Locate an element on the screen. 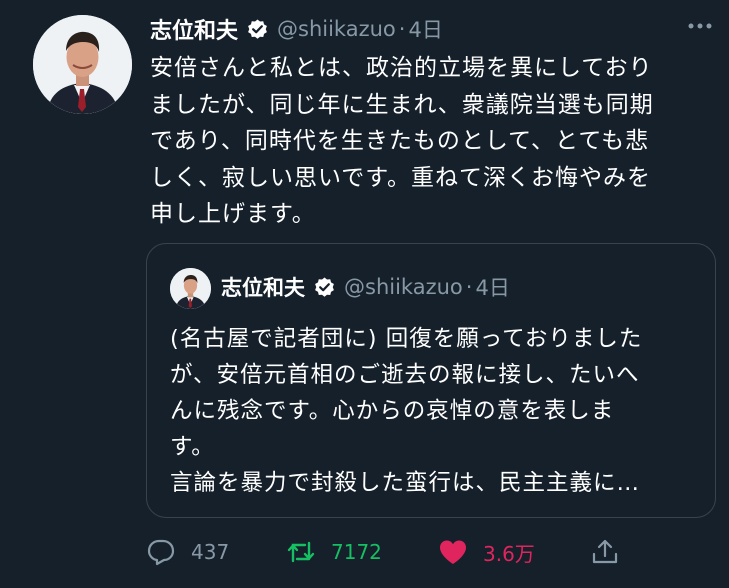 Image resolution: width=729 pixels, height=588 pixels. tweet-text-line: ましたが、同じ年に生まれ、衆議院当選も同期 is located at coordinates (402, 104).